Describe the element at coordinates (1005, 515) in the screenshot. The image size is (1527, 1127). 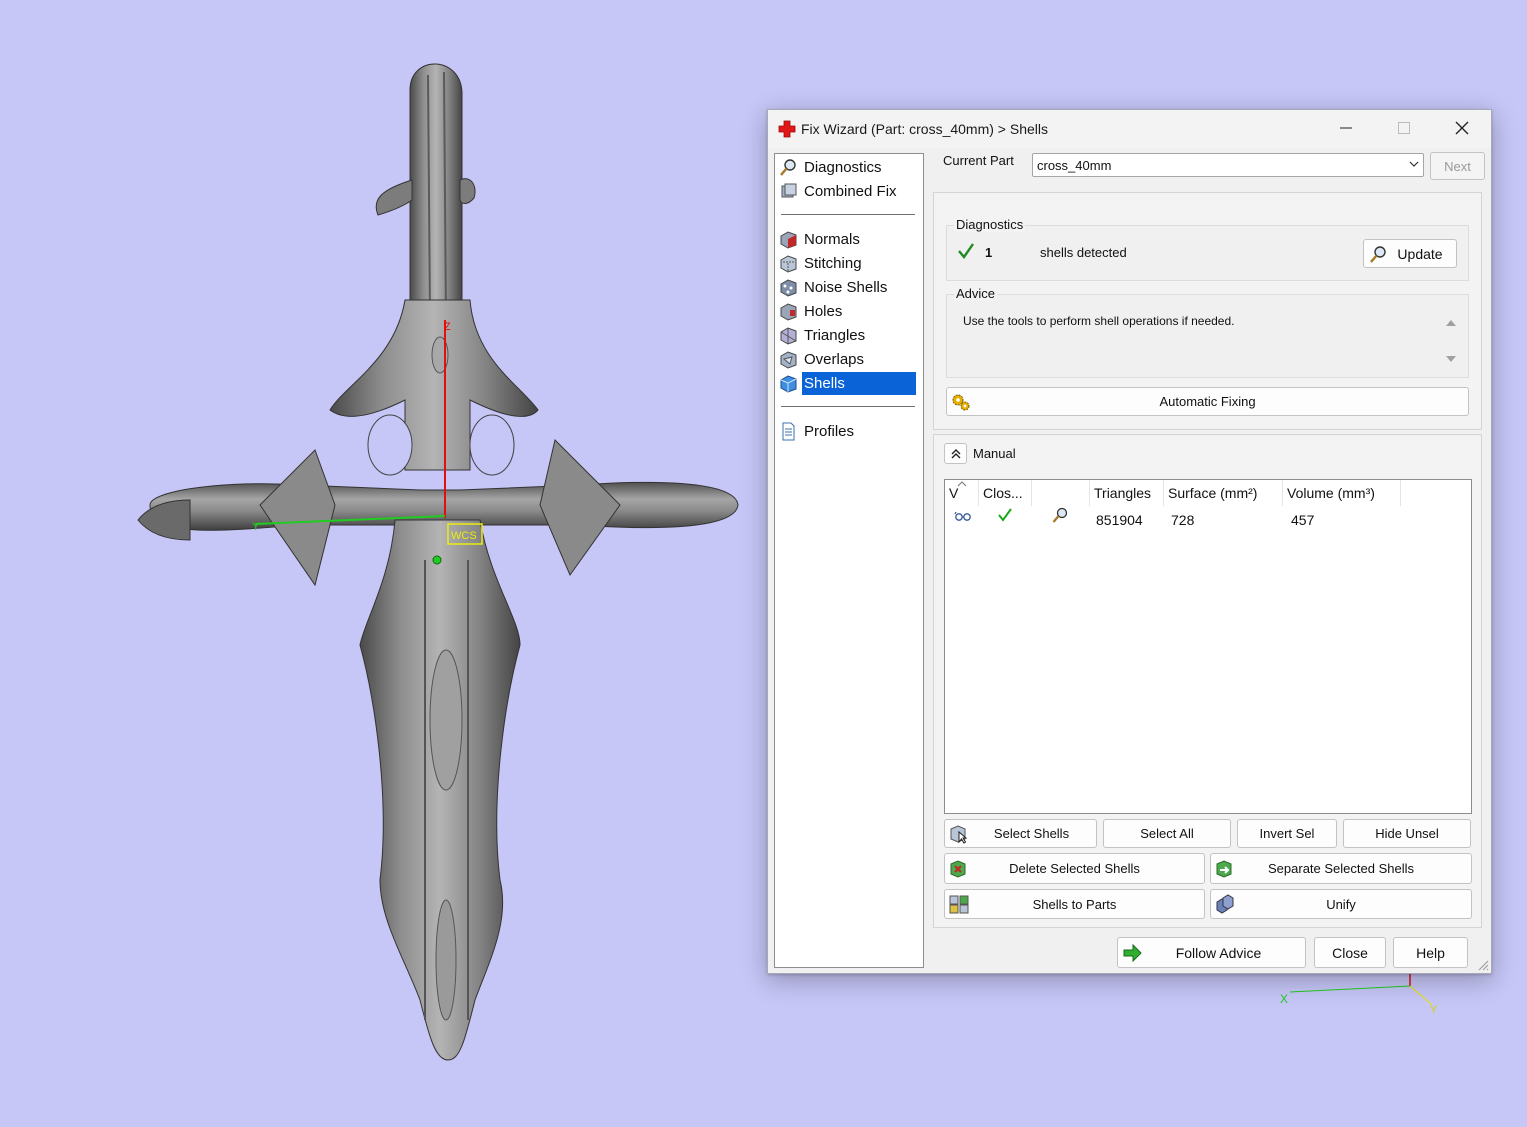
I see `closed-check-icon` at that location.